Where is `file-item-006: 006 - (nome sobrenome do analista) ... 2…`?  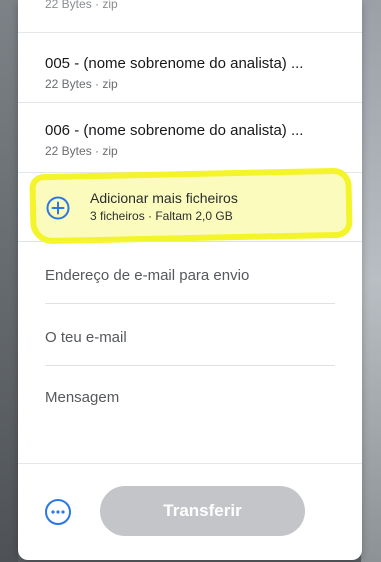 file-item-006: 006 - (nome sobrenome do analista) ... 2… is located at coordinates (190, 138).